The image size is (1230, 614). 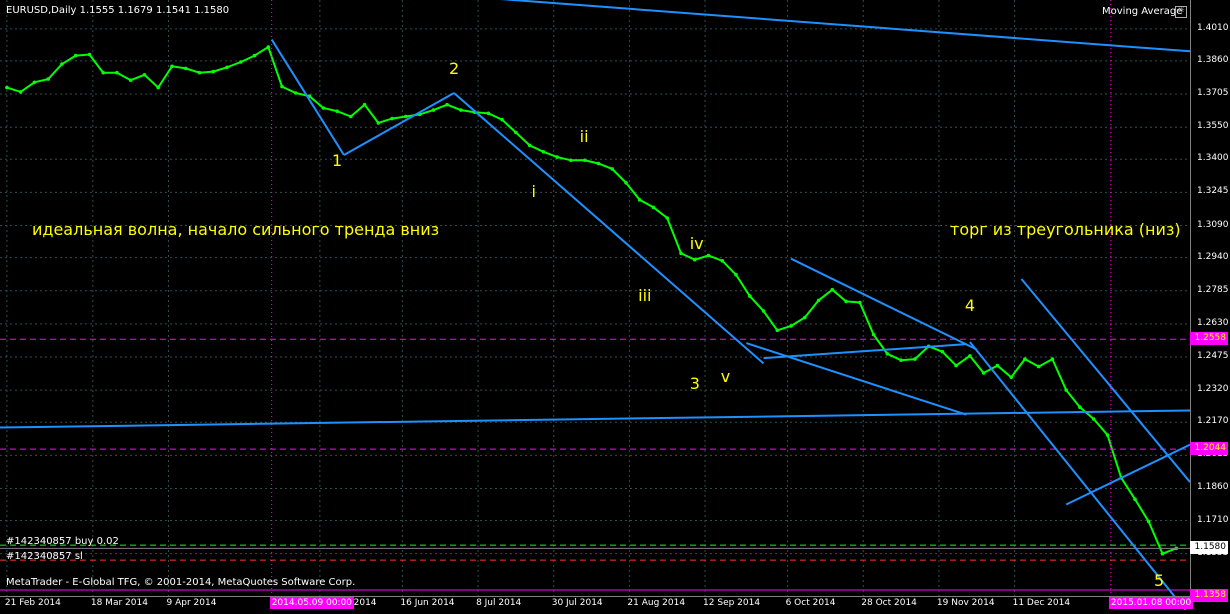 What do you see at coordinates (1213, 421) in the screenshot?
I see `price-tick-label: 1.2170` at bounding box center [1213, 421].